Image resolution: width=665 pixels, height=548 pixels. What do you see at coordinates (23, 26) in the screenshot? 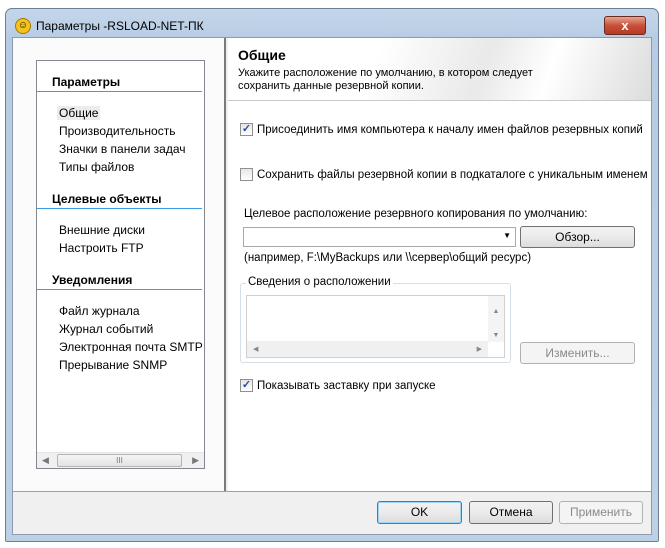
I see `app-icon: ☺` at bounding box center [23, 26].